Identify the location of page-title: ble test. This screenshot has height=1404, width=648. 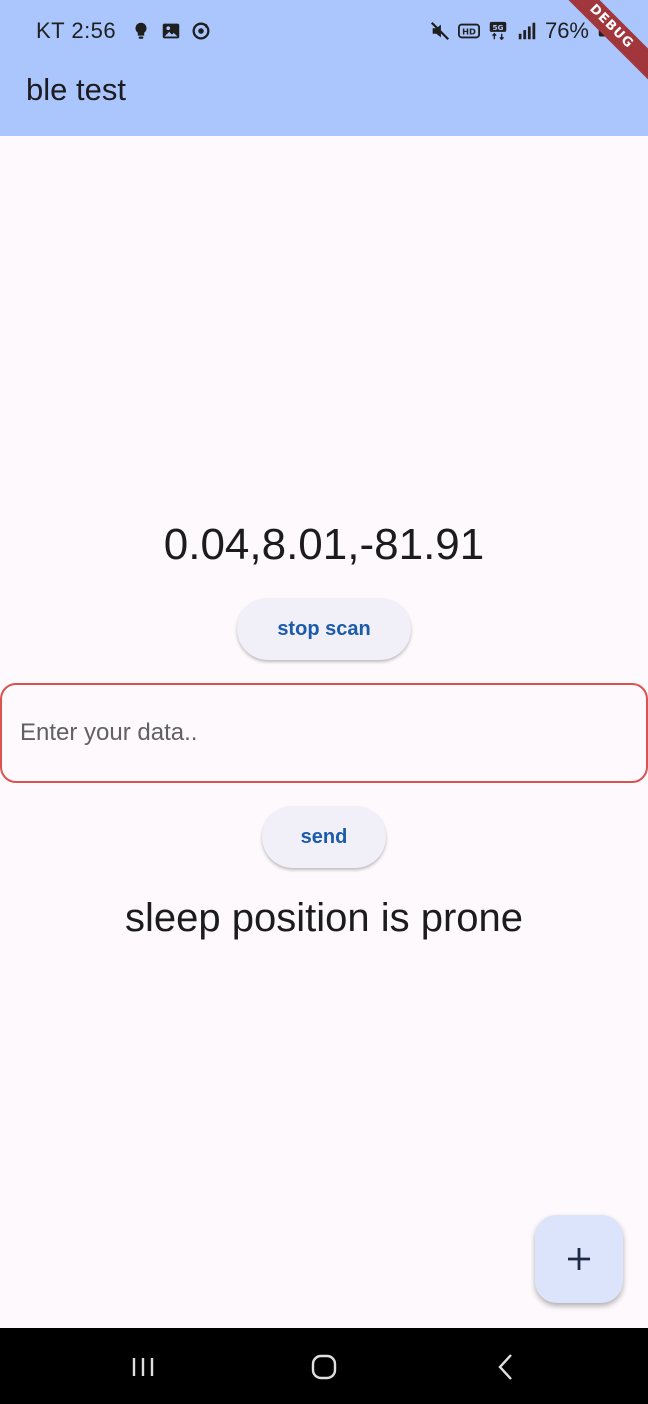
(76, 89).